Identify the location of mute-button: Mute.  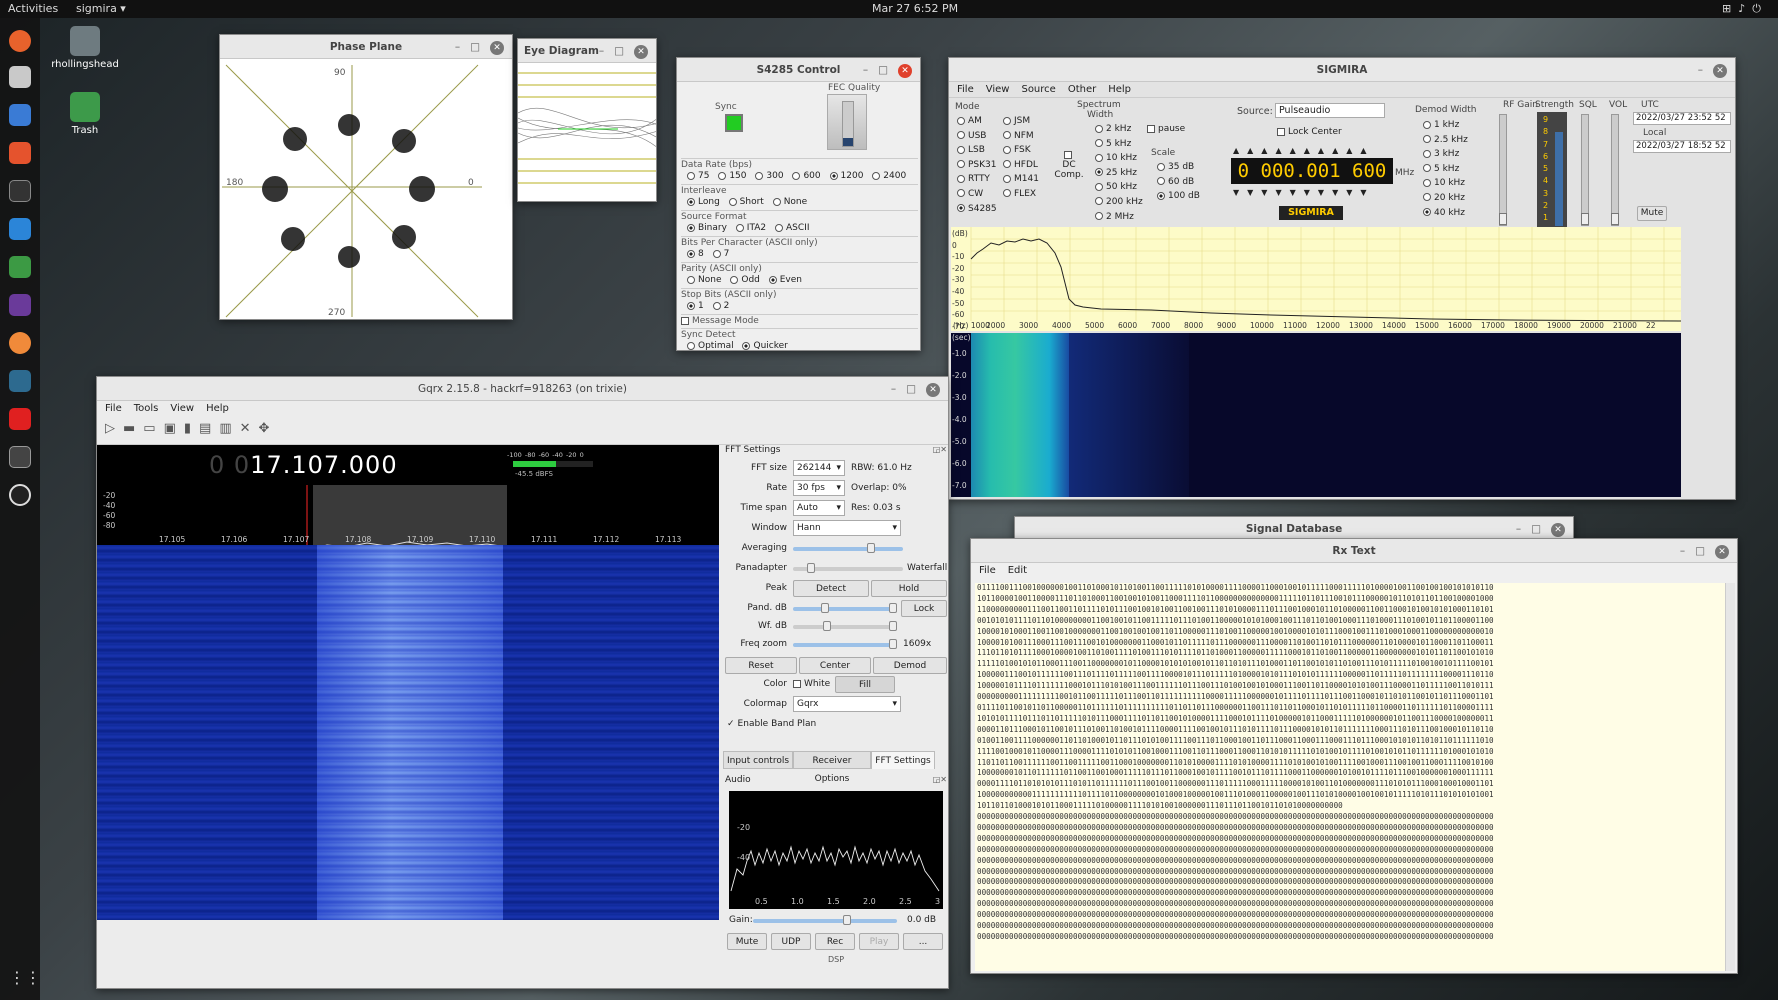
(1652, 213).